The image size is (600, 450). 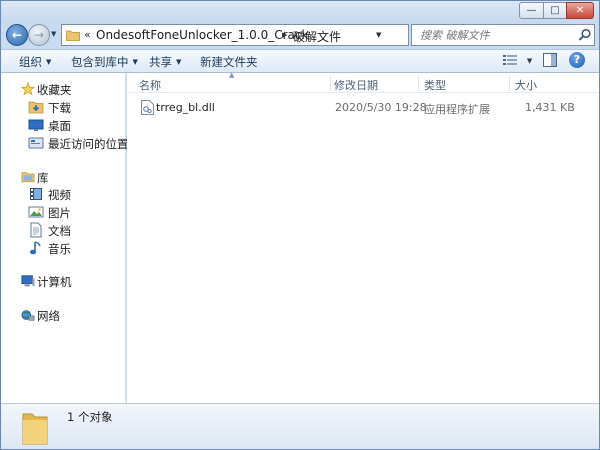 What do you see at coordinates (55, 35) in the screenshot?
I see `recent-pages-dropdown: ▼` at bounding box center [55, 35].